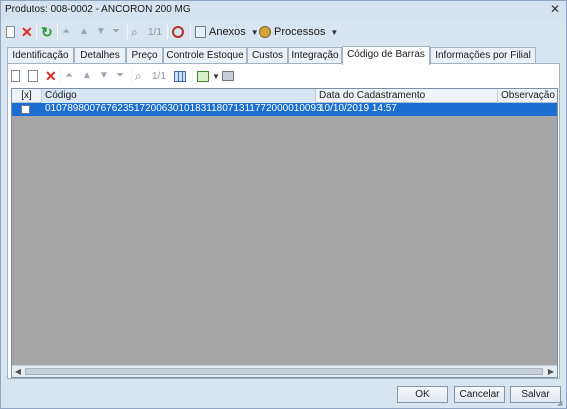 This screenshot has height=409, width=567. I want to click on find-row-button: ⌕, so click(138, 76).